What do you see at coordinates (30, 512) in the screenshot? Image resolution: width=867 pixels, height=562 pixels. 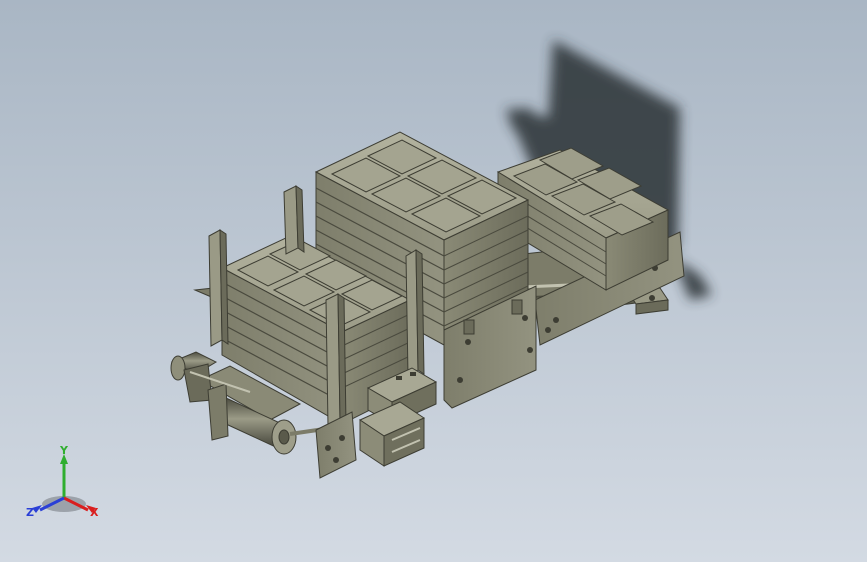 I see `z-axis-label: Z` at bounding box center [30, 512].